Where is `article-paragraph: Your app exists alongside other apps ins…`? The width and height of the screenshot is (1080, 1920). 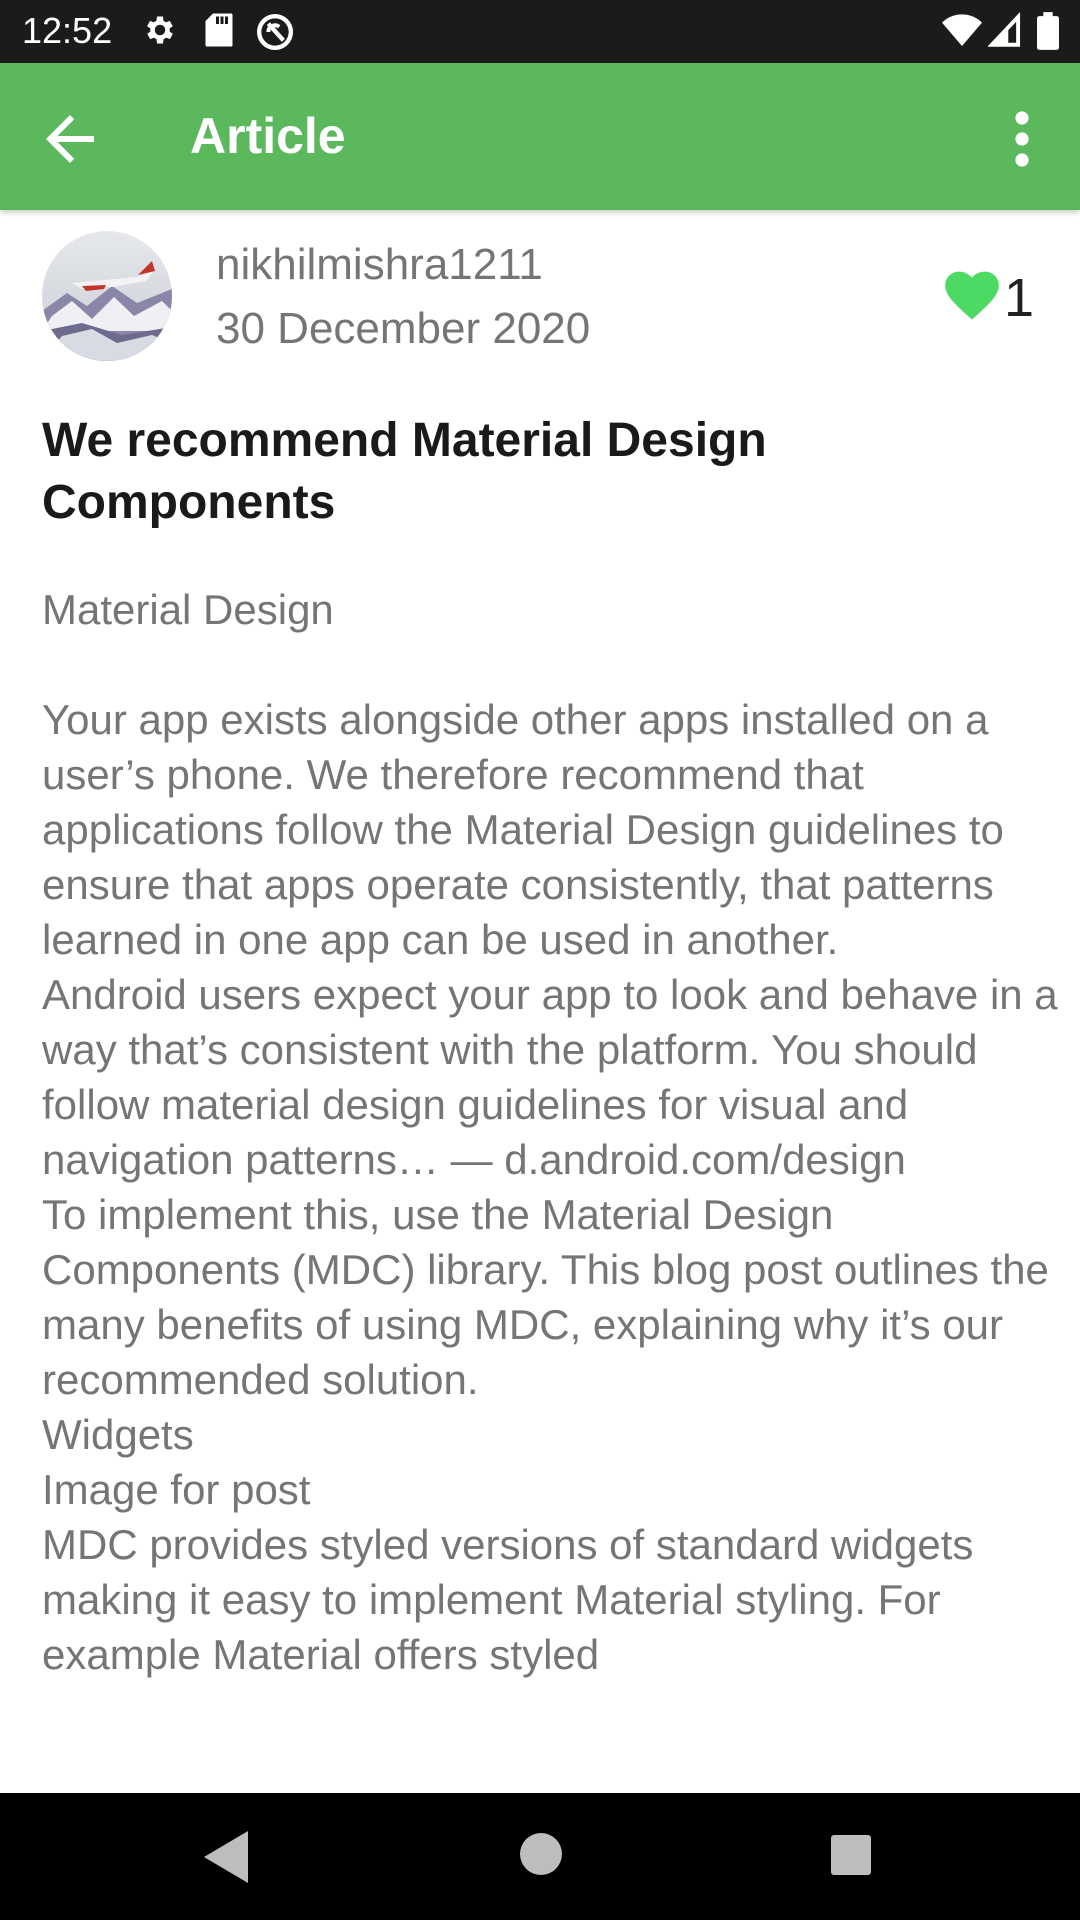
article-paragraph: Your app exists alongside other apps ins… is located at coordinates (523, 829).